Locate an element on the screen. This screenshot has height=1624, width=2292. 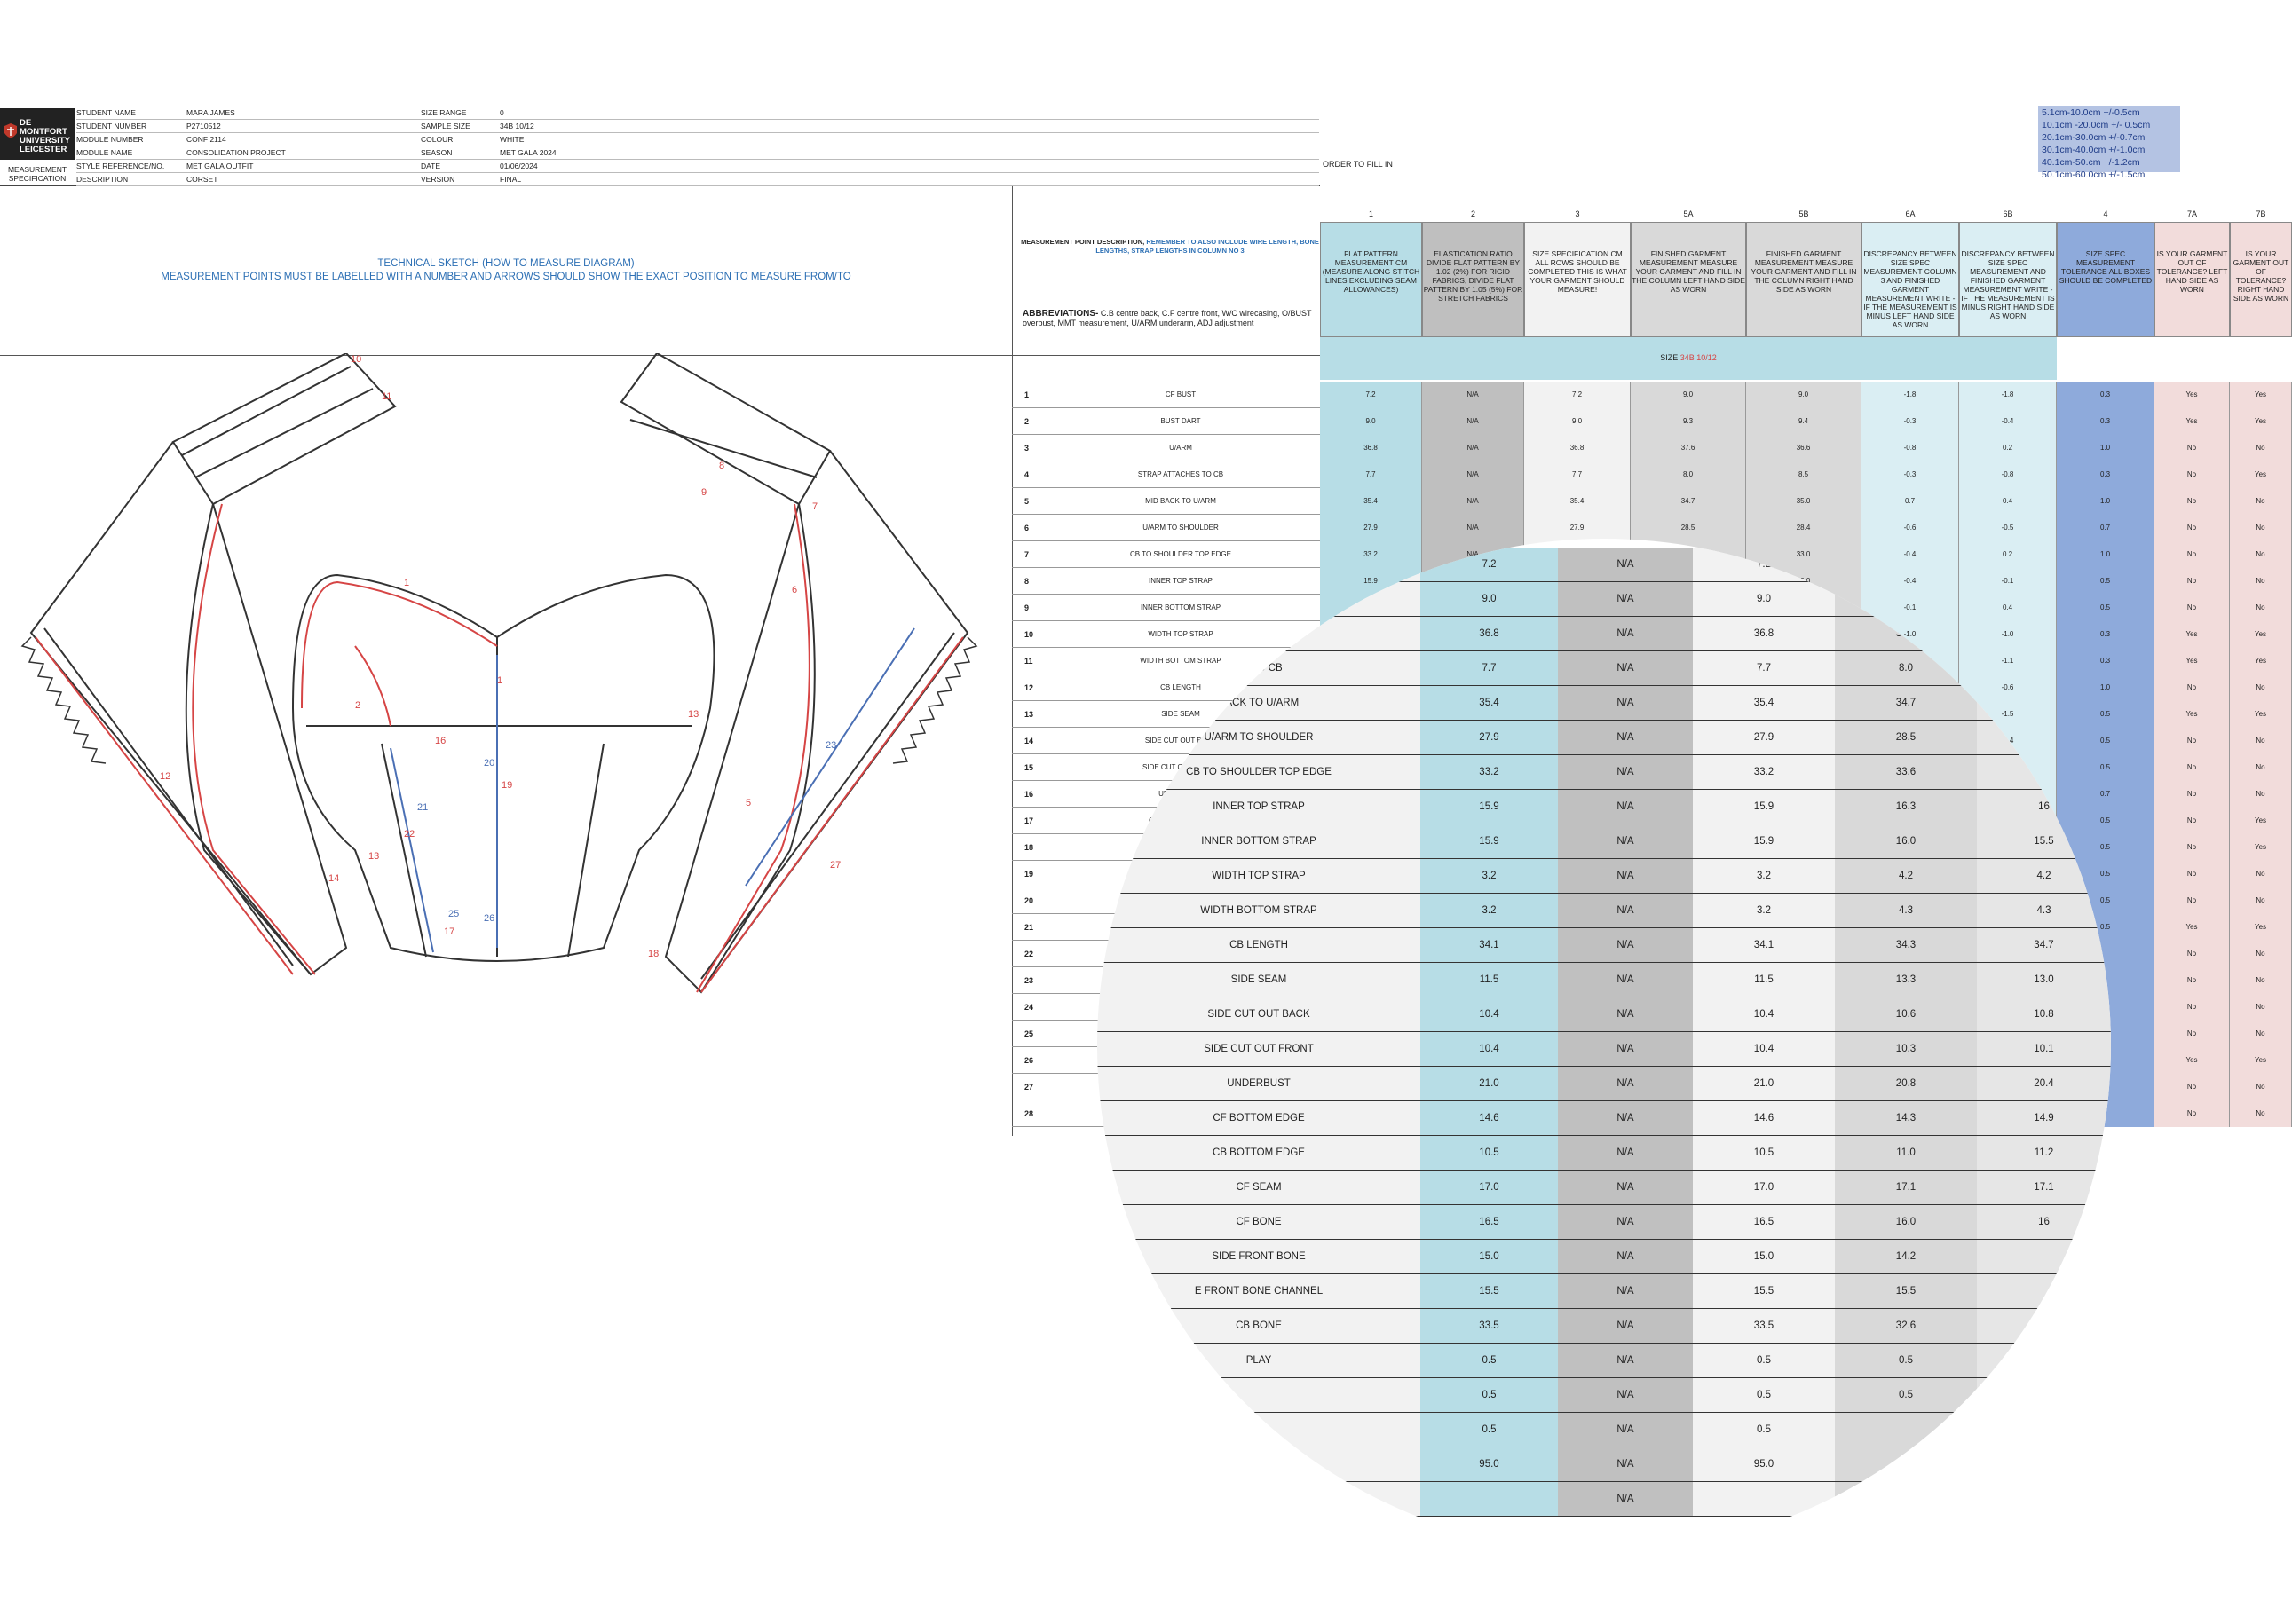
svg-text: 21 is located at coordinates (422, 807).